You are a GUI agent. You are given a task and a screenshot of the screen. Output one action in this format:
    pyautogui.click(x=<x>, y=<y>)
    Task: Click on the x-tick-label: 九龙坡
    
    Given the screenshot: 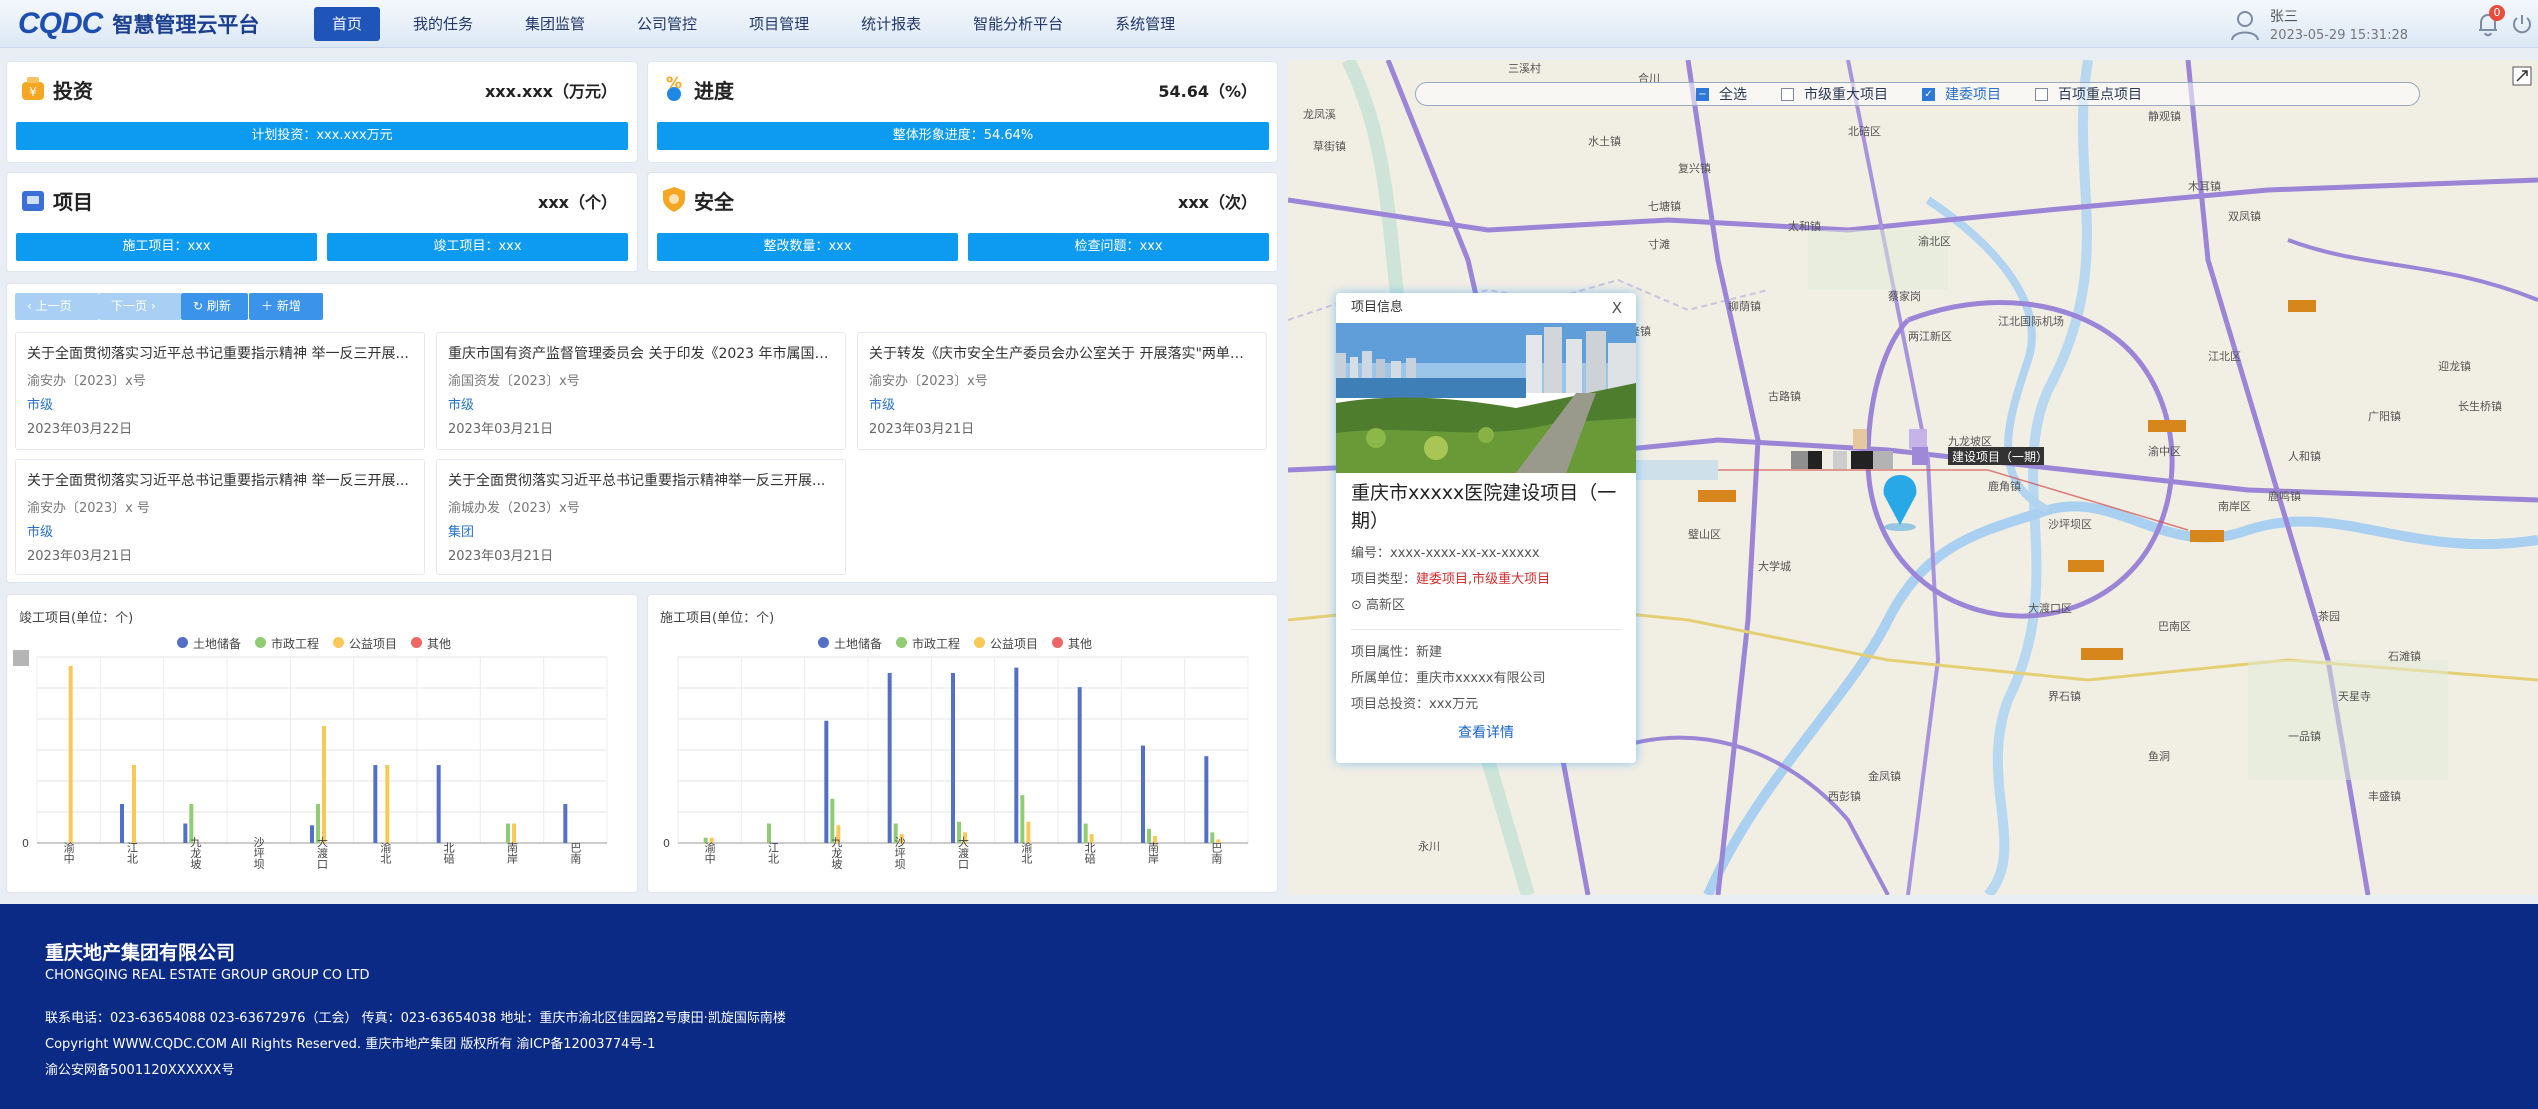 What is the action you would take?
    pyautogui.click(x=195, y=853)
    